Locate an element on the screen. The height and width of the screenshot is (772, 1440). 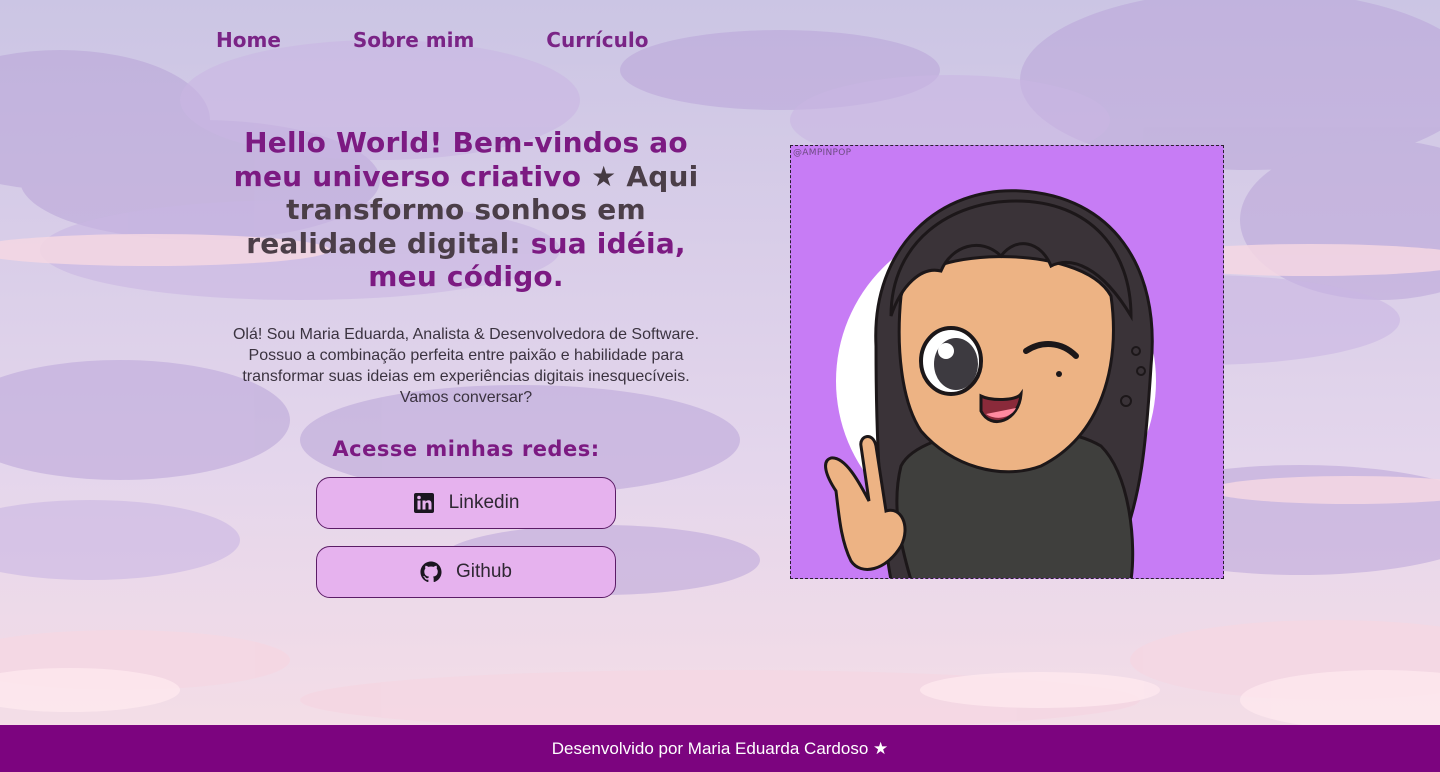
github-button: Github is located at coordinates (466, 571).